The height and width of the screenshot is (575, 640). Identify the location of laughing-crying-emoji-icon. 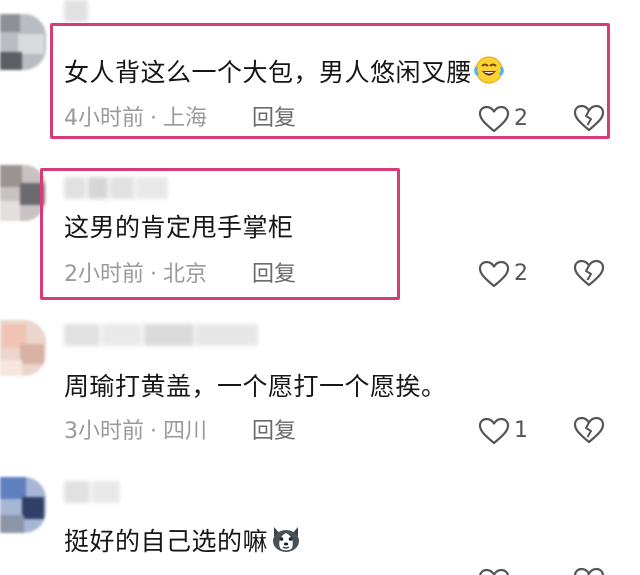
(489, 74).